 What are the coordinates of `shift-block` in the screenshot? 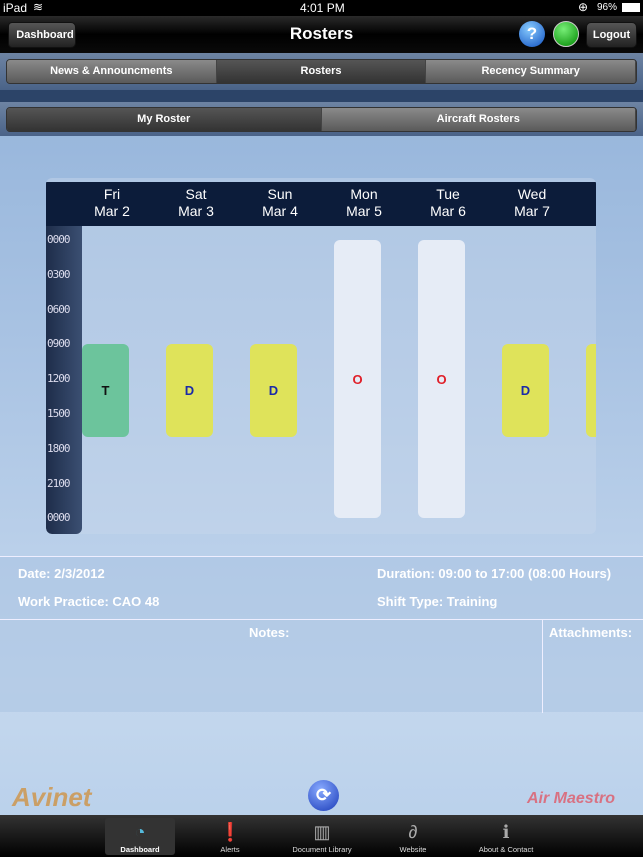 It's located at (591, 391).